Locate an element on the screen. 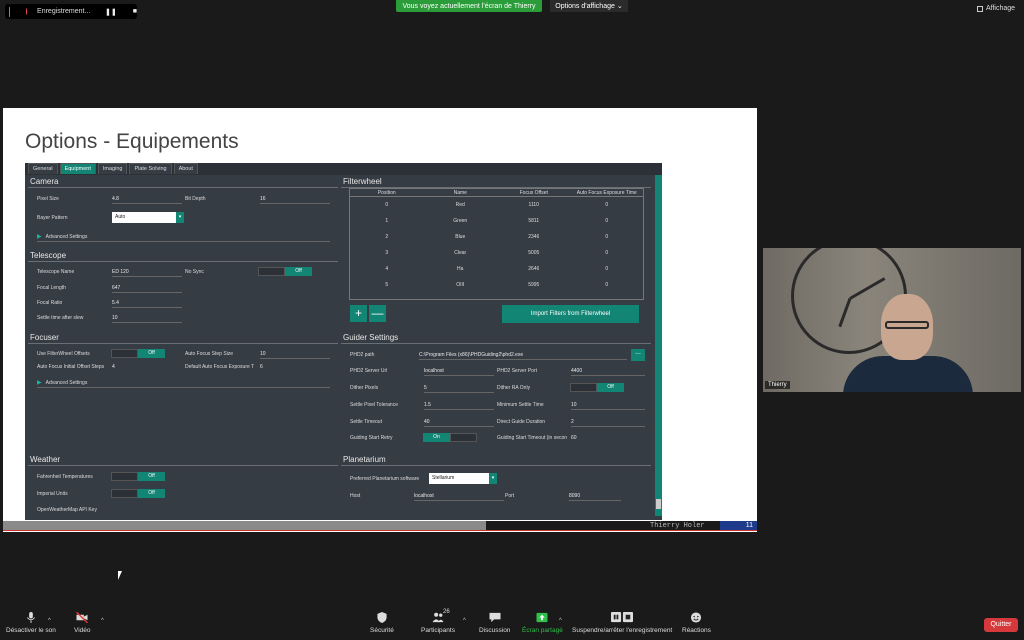 This screenshot has width=1024, height=640. bit-depth-input: 16 is located at coordinates (295, 200).